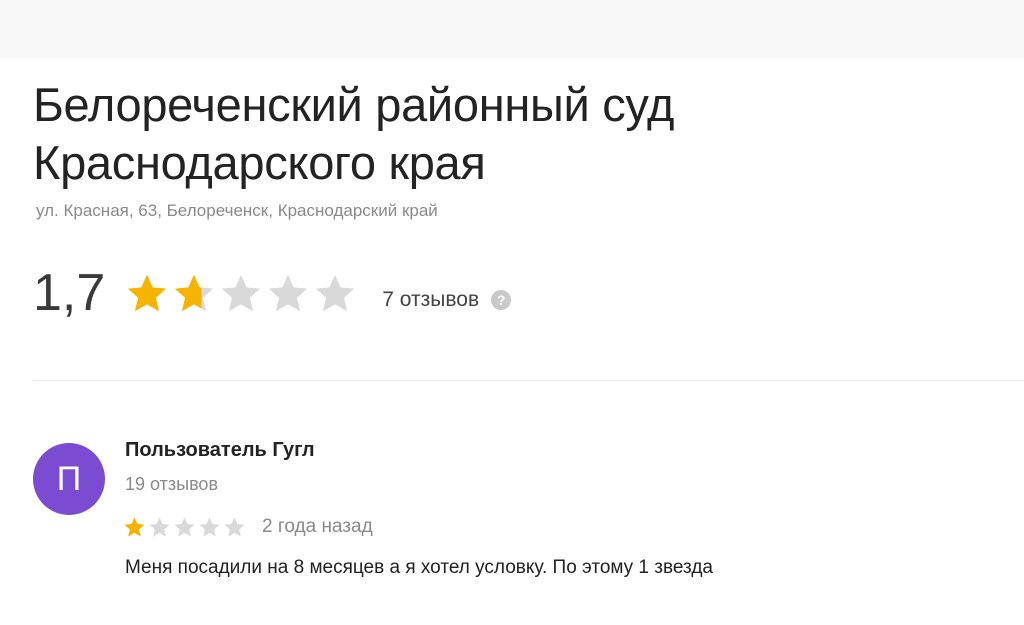 The width and height of the screenshot is (1024, 625). Describe the element at coordinates (69, 479) in the screenshot. I see `avatar: П` at that location.